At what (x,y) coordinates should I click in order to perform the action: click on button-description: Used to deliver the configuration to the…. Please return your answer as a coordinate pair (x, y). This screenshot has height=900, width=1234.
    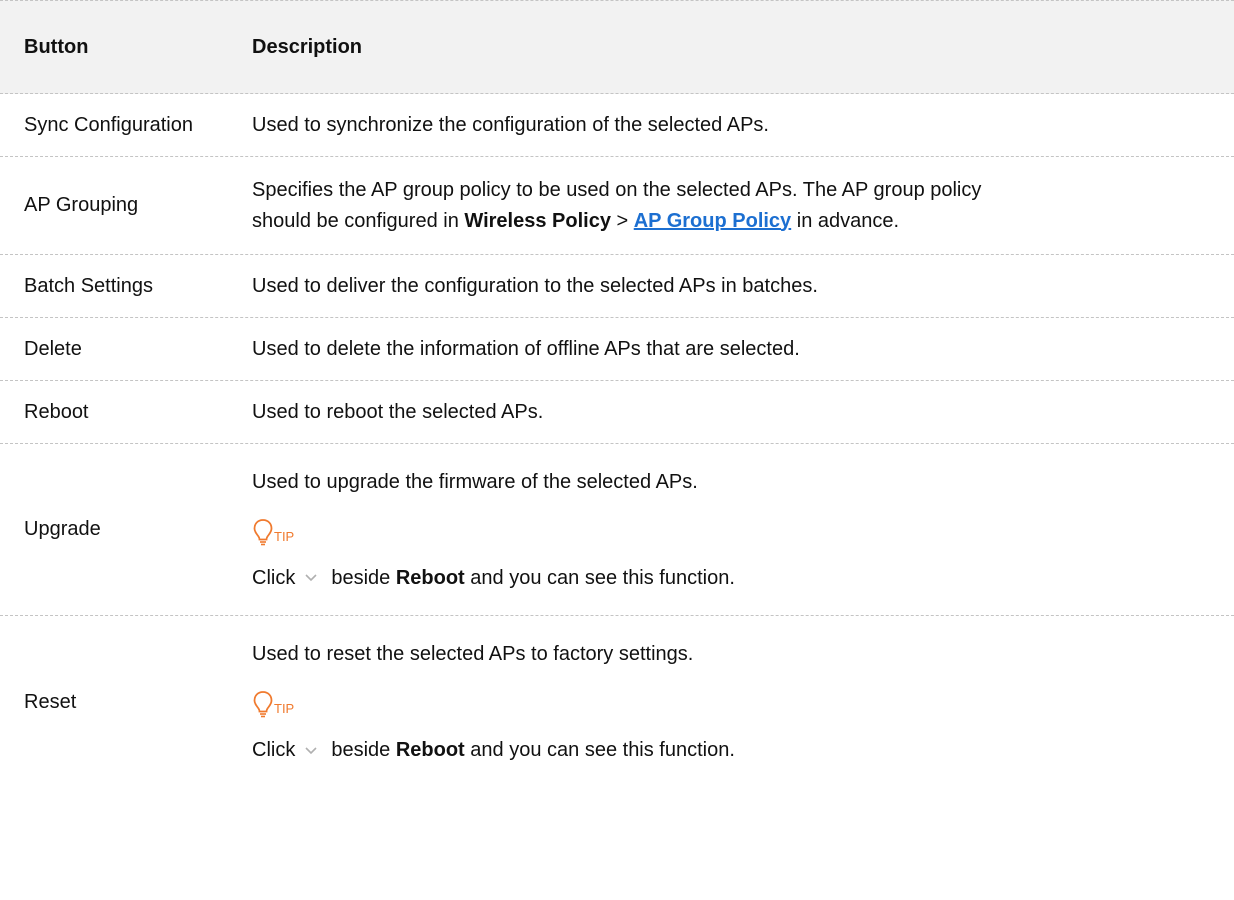
    Looking at the image, I should click on (535, 285).